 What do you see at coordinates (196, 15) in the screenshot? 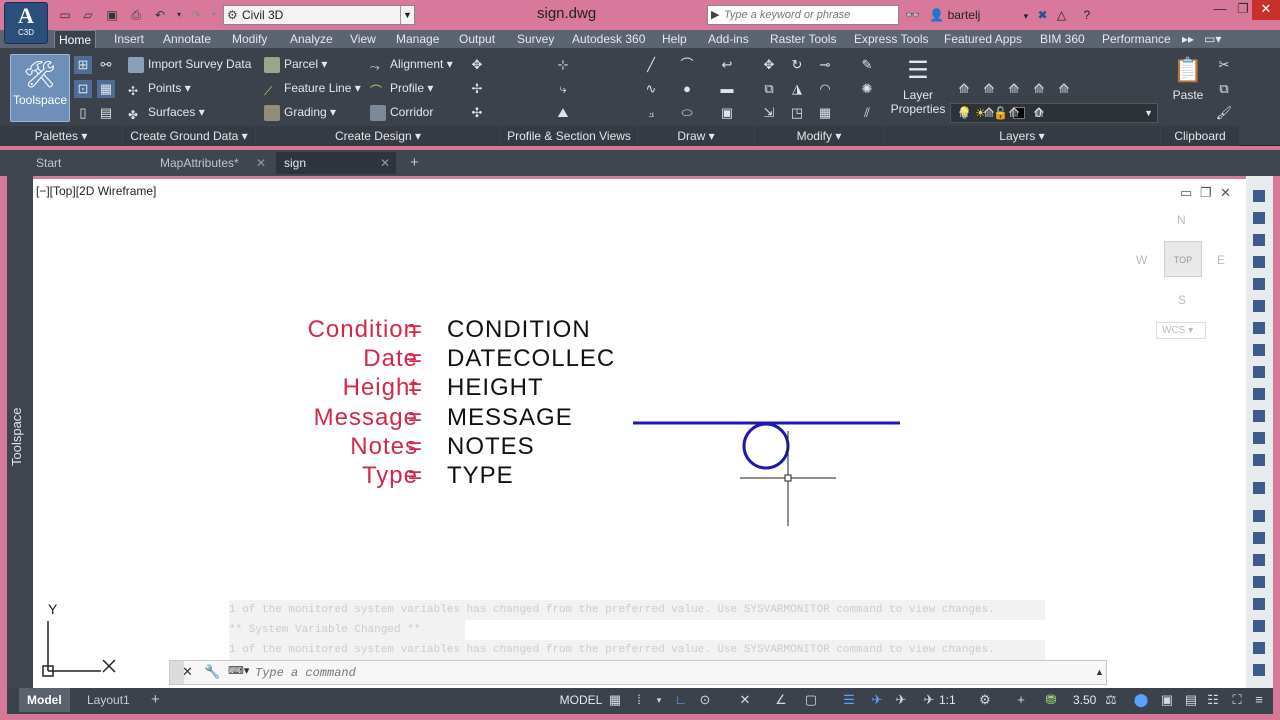
I see `redo-icon: ↷` at bounding box center [196, 15].